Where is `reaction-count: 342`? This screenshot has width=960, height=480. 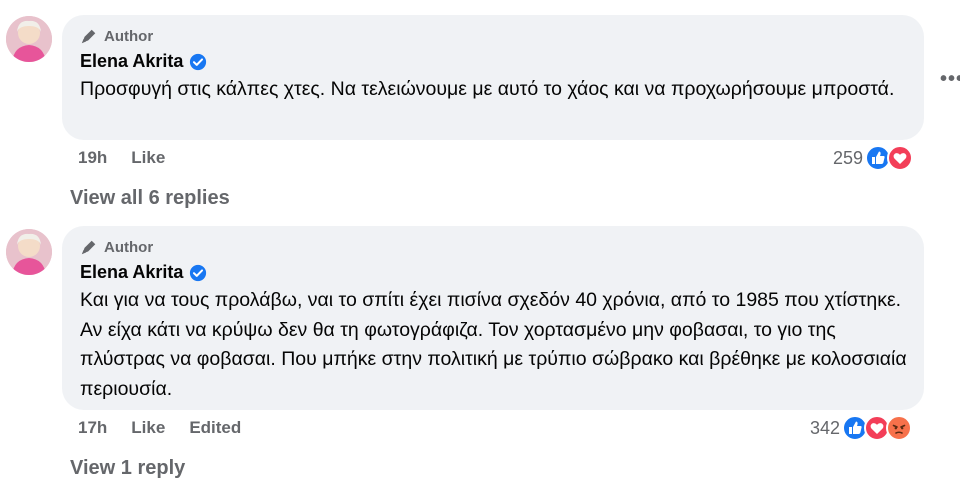
reaction-count: 342 is located at coordinates (825, 427).